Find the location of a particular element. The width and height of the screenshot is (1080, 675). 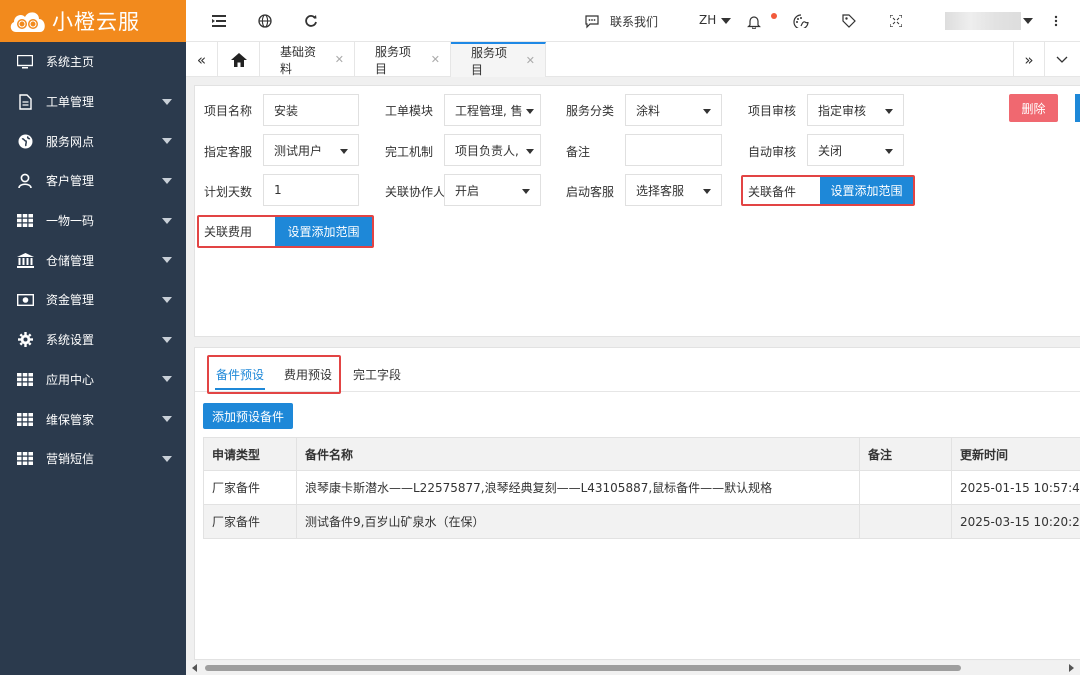

tab-completion-fields: 完工字段 is located at coordinates (377, 374).